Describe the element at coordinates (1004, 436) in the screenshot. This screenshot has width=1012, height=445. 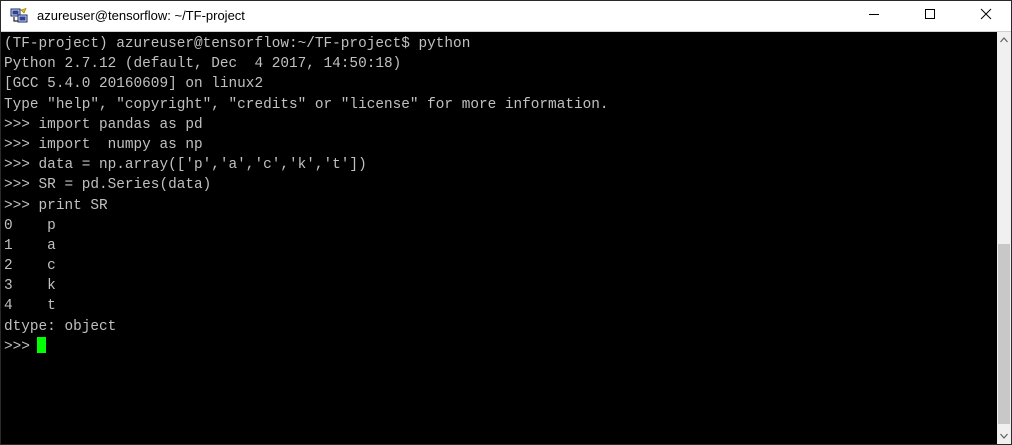
I see `scroll-down-arrow-icon` at that location.